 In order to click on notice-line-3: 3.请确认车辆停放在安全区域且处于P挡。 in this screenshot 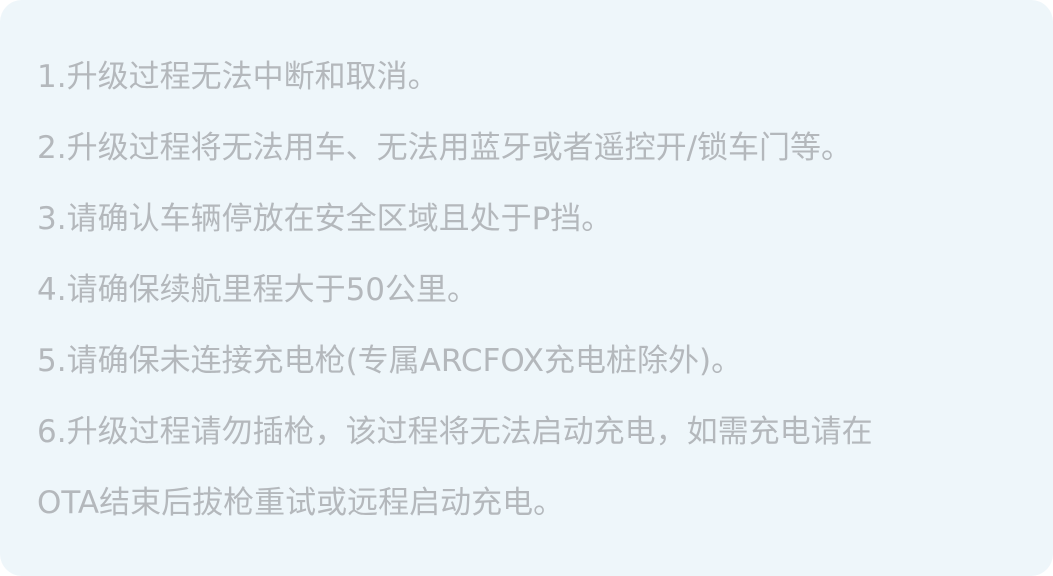, I will do `click(325, 219)`.